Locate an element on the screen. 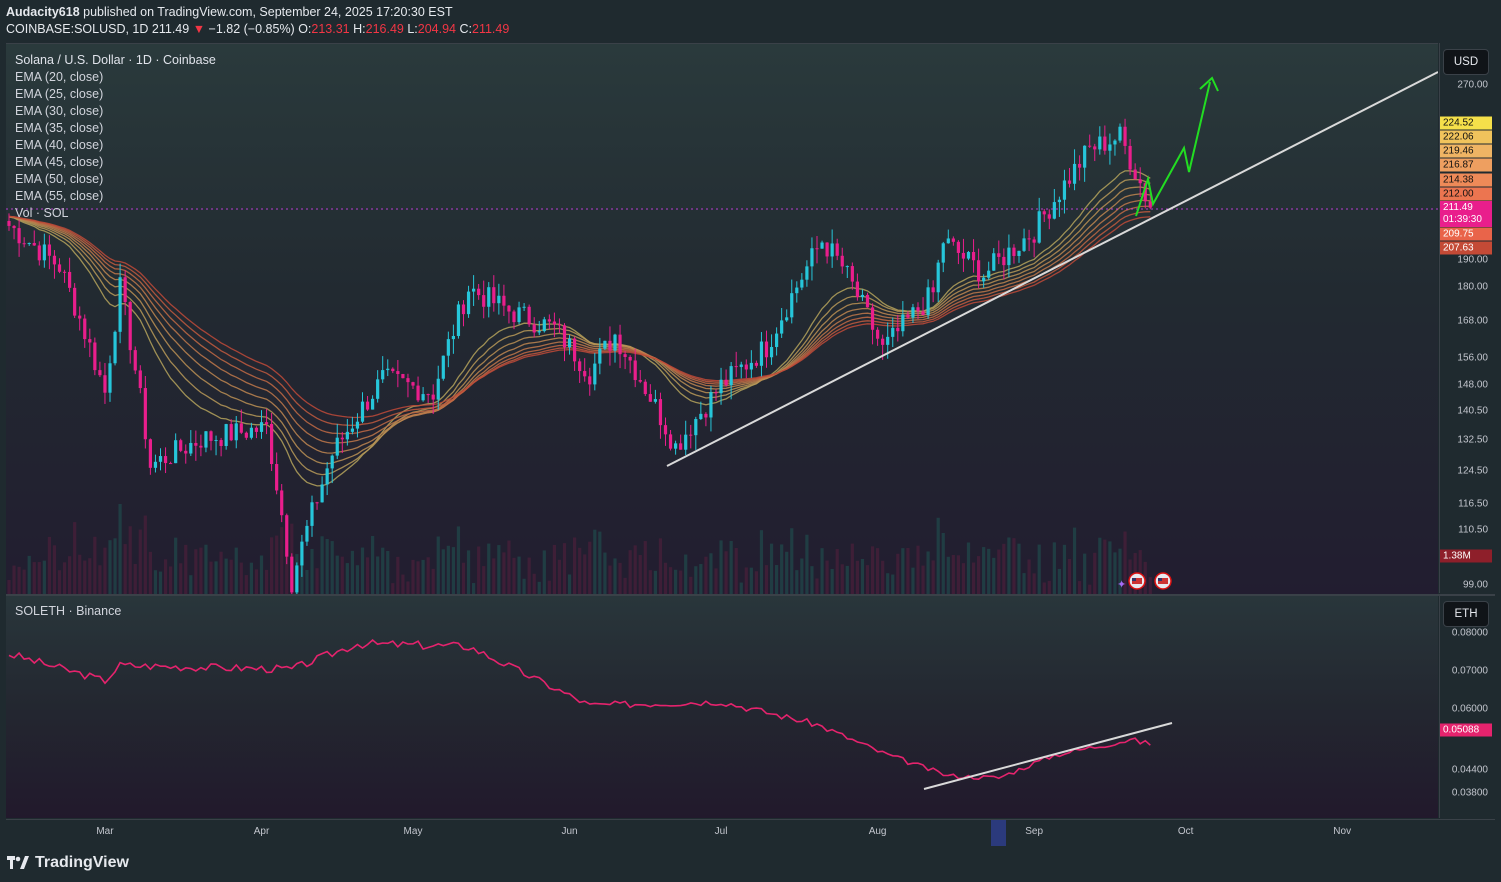 The width and height of the screenshot is (1501, 882). time-label: Jul is located at coordinates (721, 831).